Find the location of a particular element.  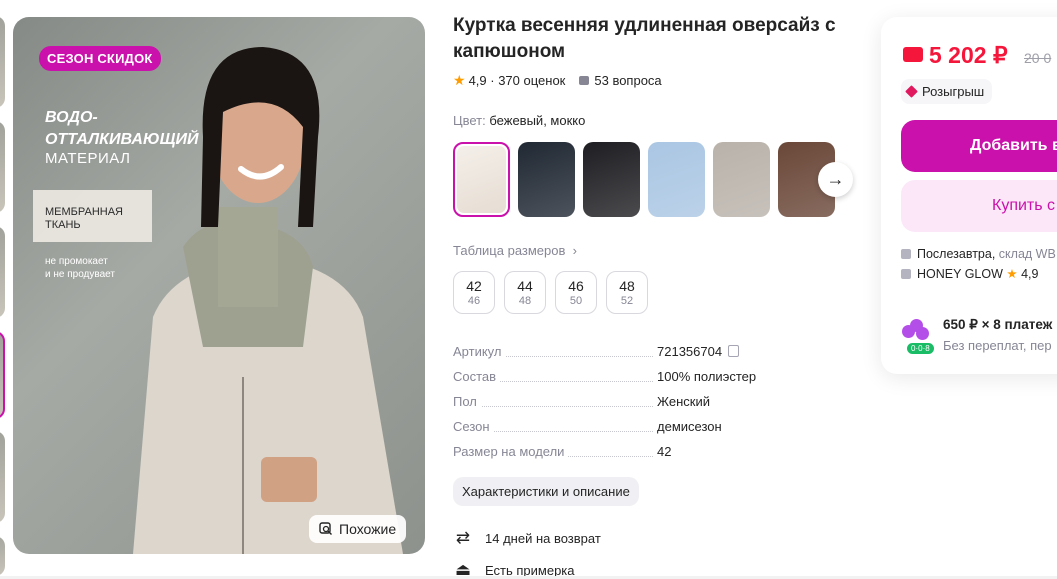

return-info: ⇄ 14 дней на возврат is located at coordinates (527, 538).